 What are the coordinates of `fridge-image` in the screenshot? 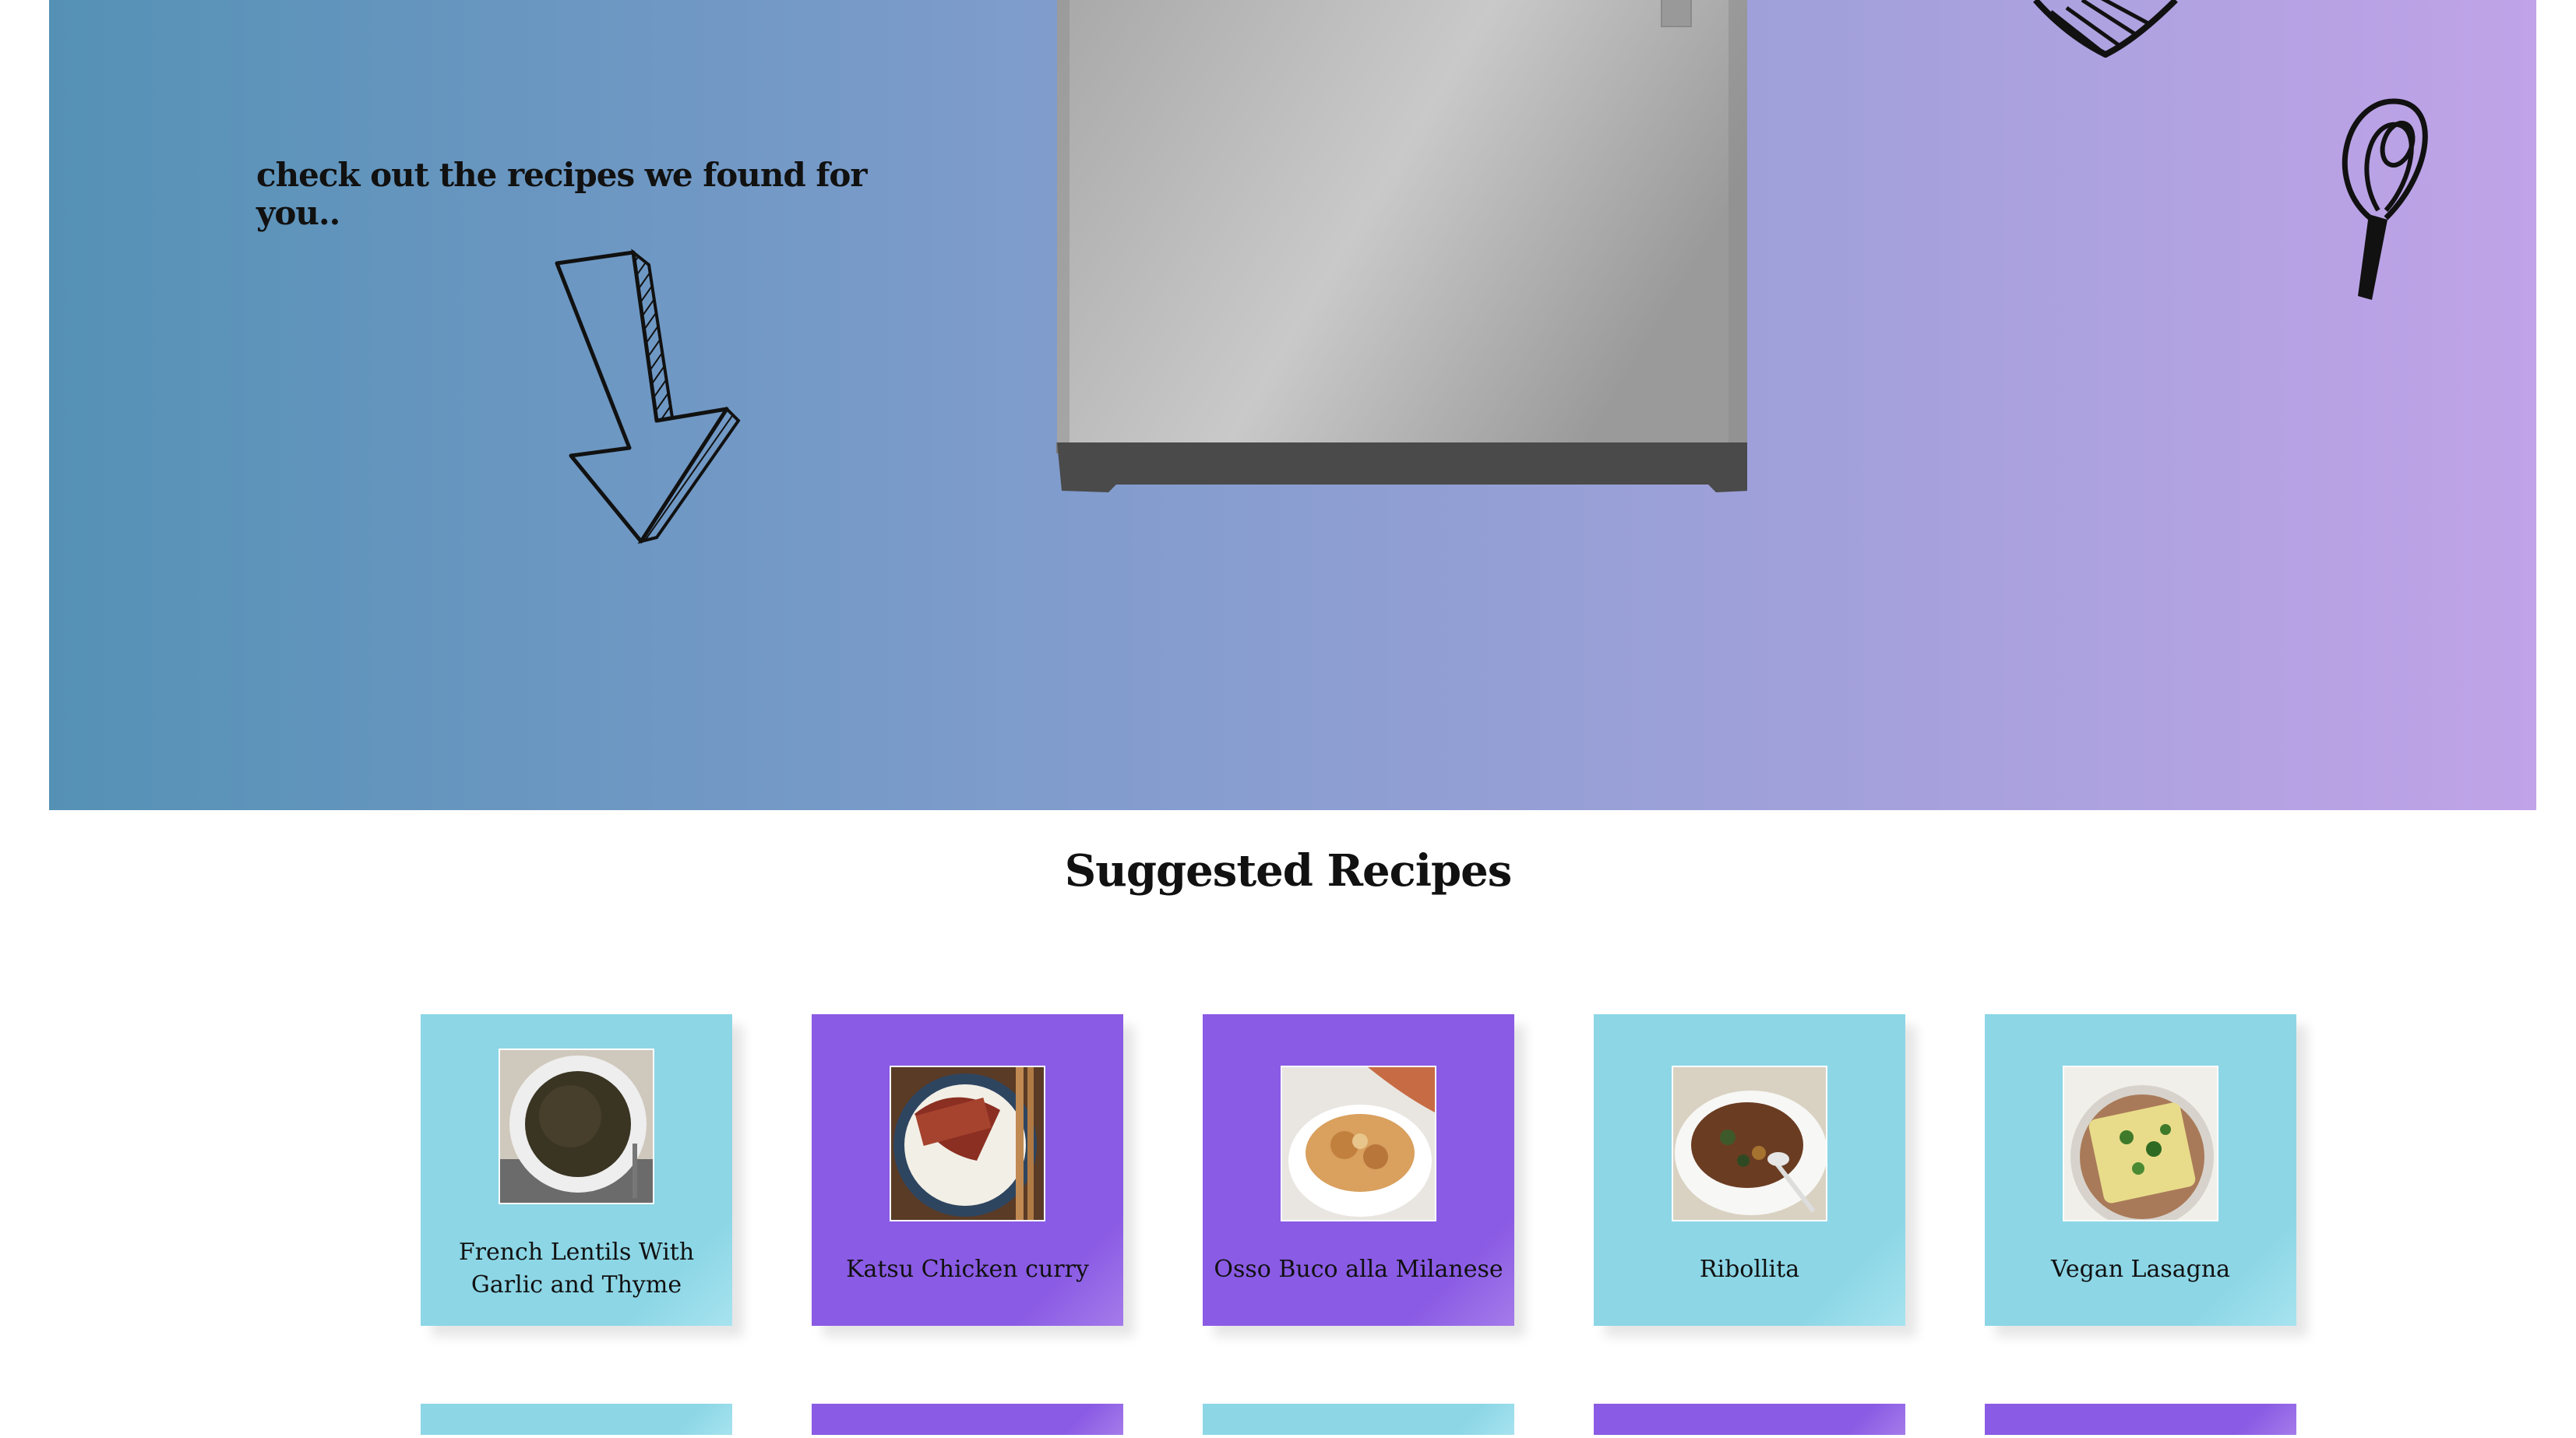 It's located at (1401, 246).